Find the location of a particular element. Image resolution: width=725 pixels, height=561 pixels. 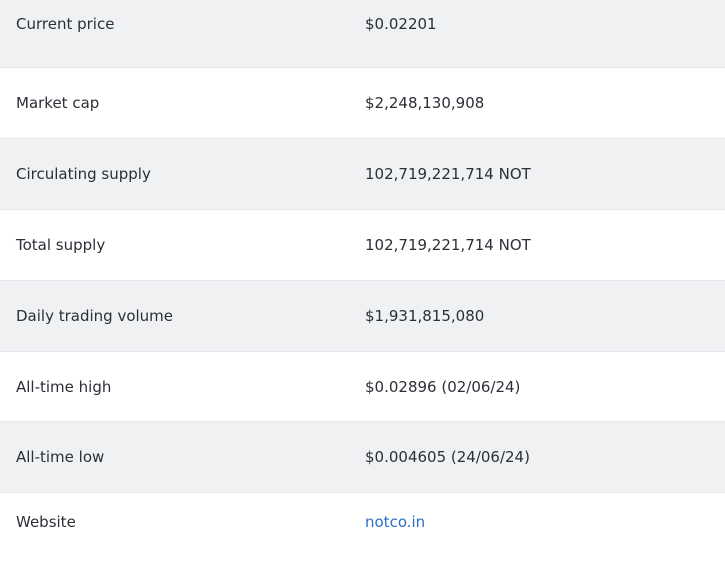

stats-value: $0.02896 (02/06/24) is located at coordinates (443, 386).